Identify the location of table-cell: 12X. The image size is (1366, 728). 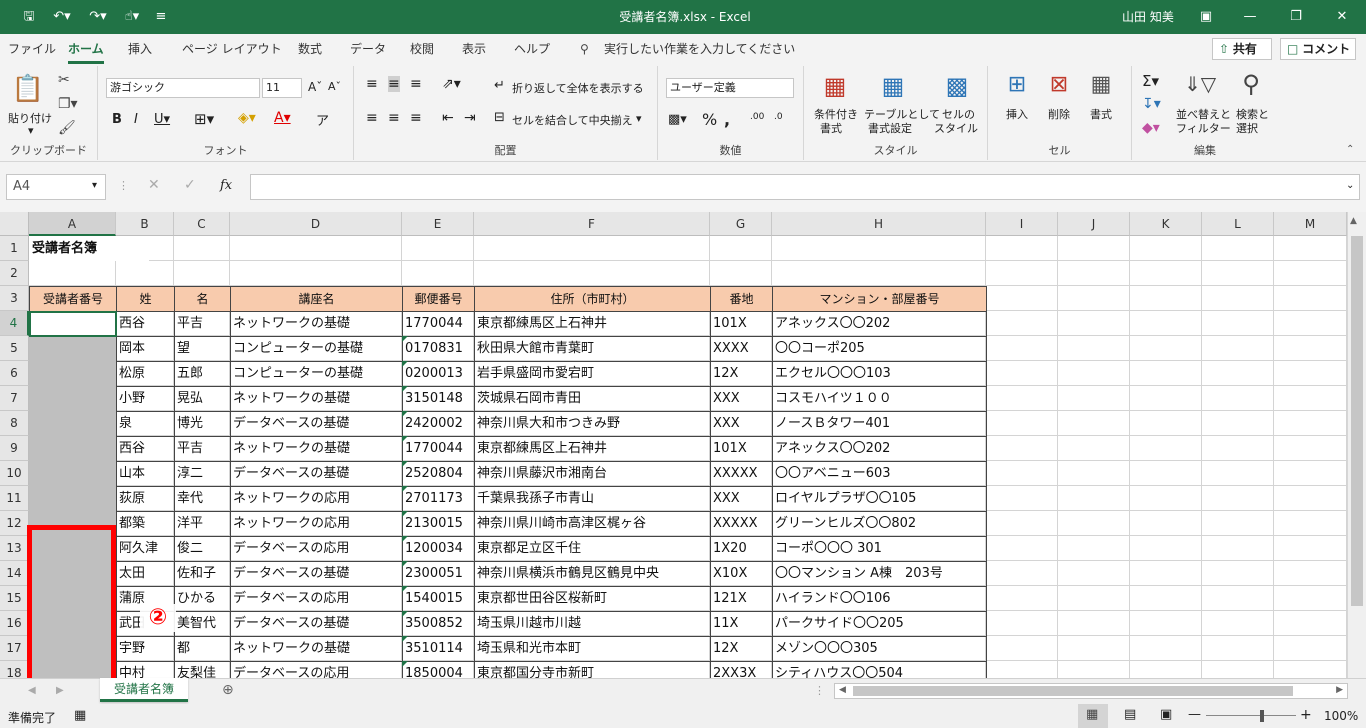
(741, 374).